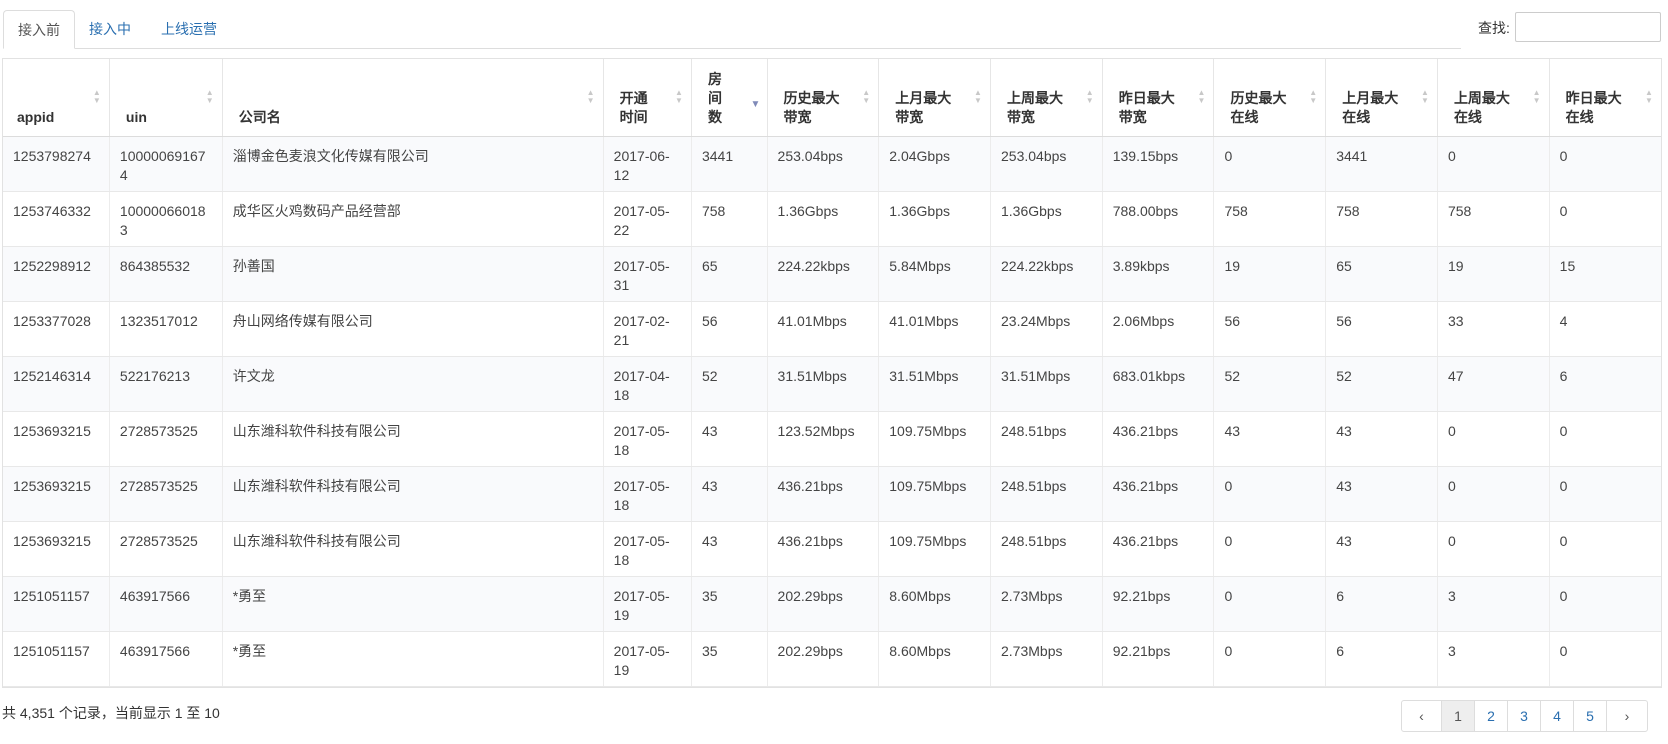 The width and height of the screenshot is (1668, 744). I want to click on table-cell-uin: 463917566, so click(166, 604).